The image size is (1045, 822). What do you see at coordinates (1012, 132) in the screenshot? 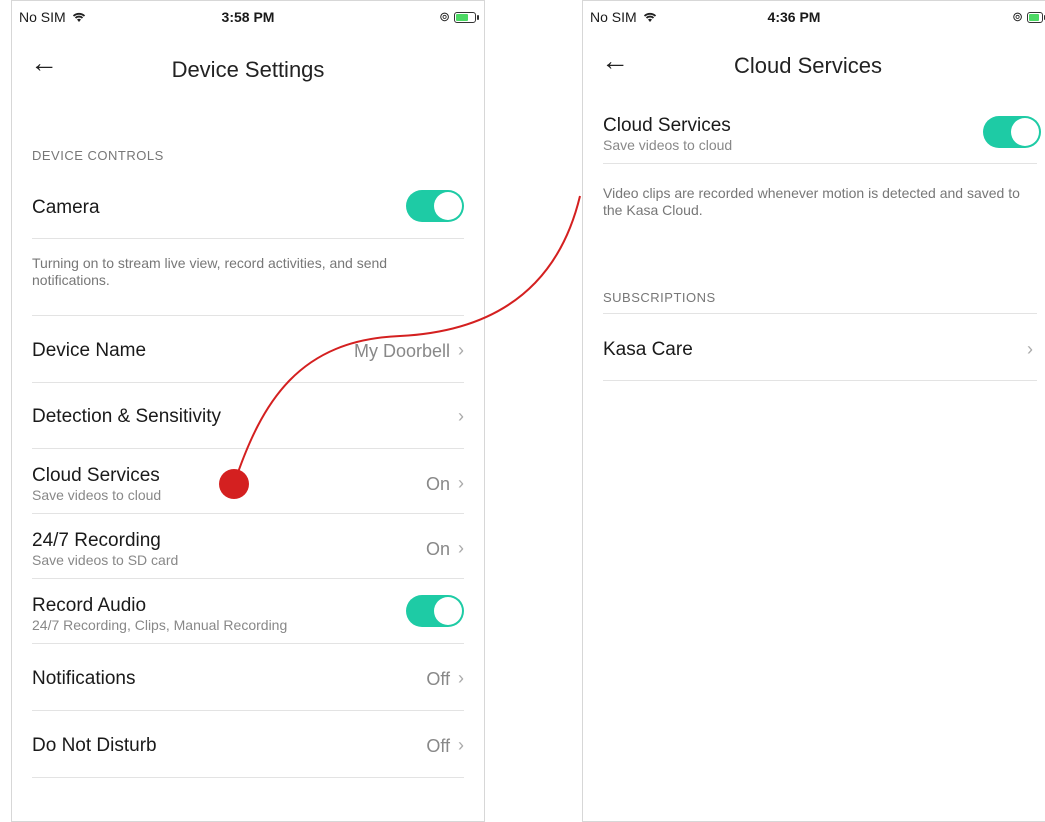
I see `cloud-services-toggle` at bounding box center [1012, 132].